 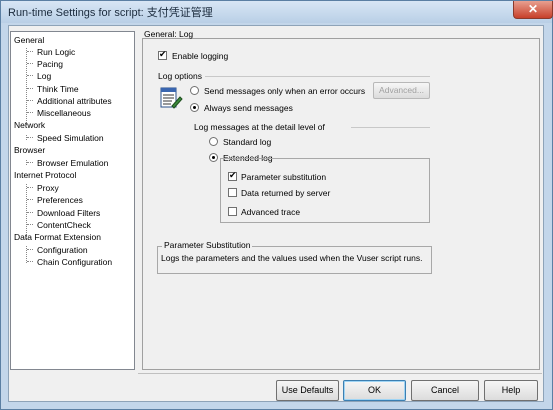 I want to click on tree-item-chain-configuration: Chain Configuration, so click(x=74, y=262).